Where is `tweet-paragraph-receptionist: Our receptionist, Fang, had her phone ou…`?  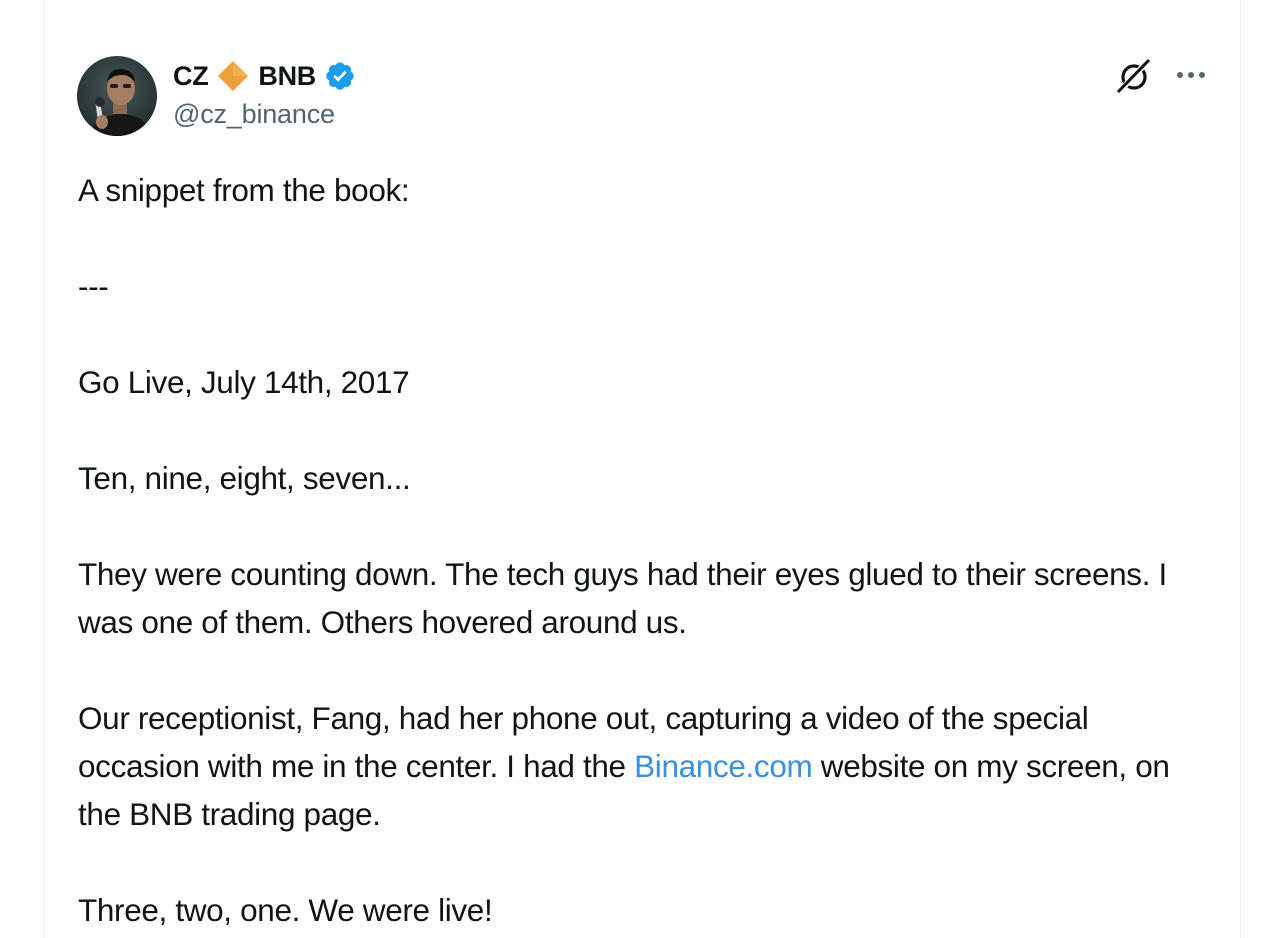
tweet-paragraph-receptionist: Our receptionist, Fang, had her phone ou… is located at coordinates (643, 766).